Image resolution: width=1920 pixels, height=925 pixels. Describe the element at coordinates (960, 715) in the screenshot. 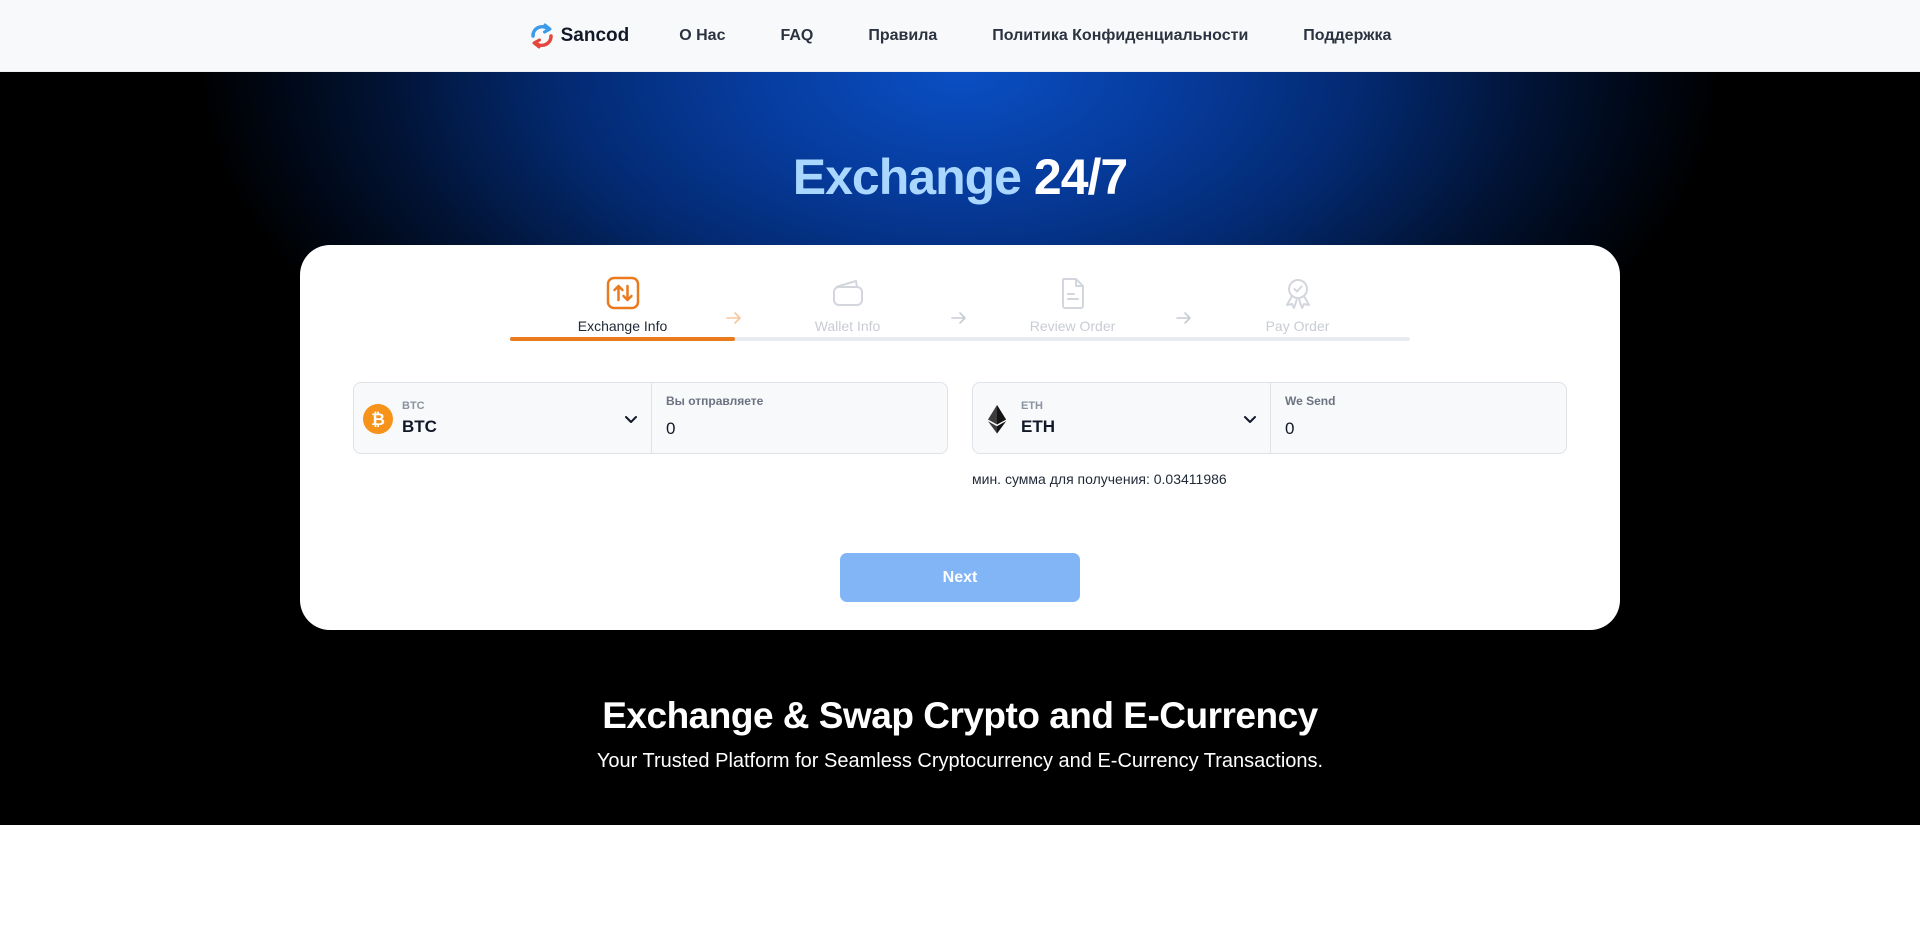

I see `tagline-title: Exchange & Swap Crypto and E-Currency` at that location.